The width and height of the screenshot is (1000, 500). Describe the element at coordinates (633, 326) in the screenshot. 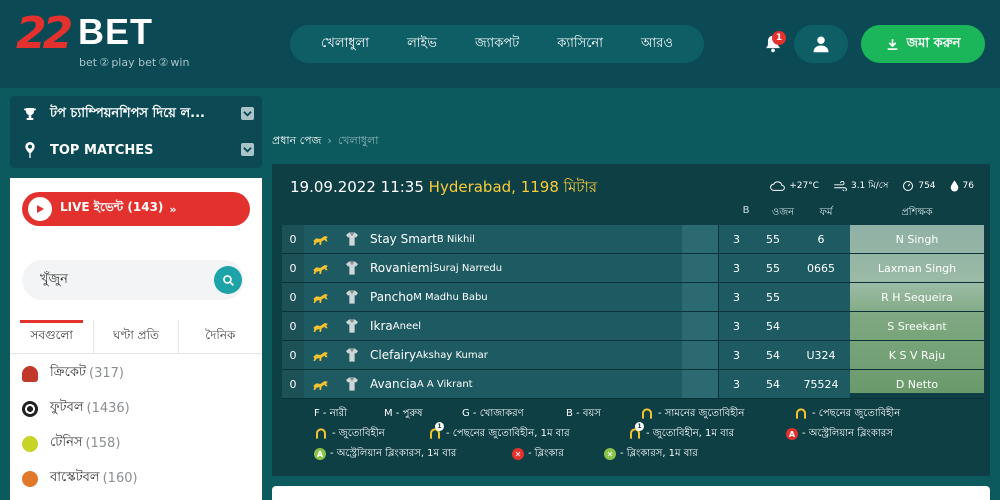

I see `table-row: 0 Ikra Aneel 3 54 S Sreekant` at that location.